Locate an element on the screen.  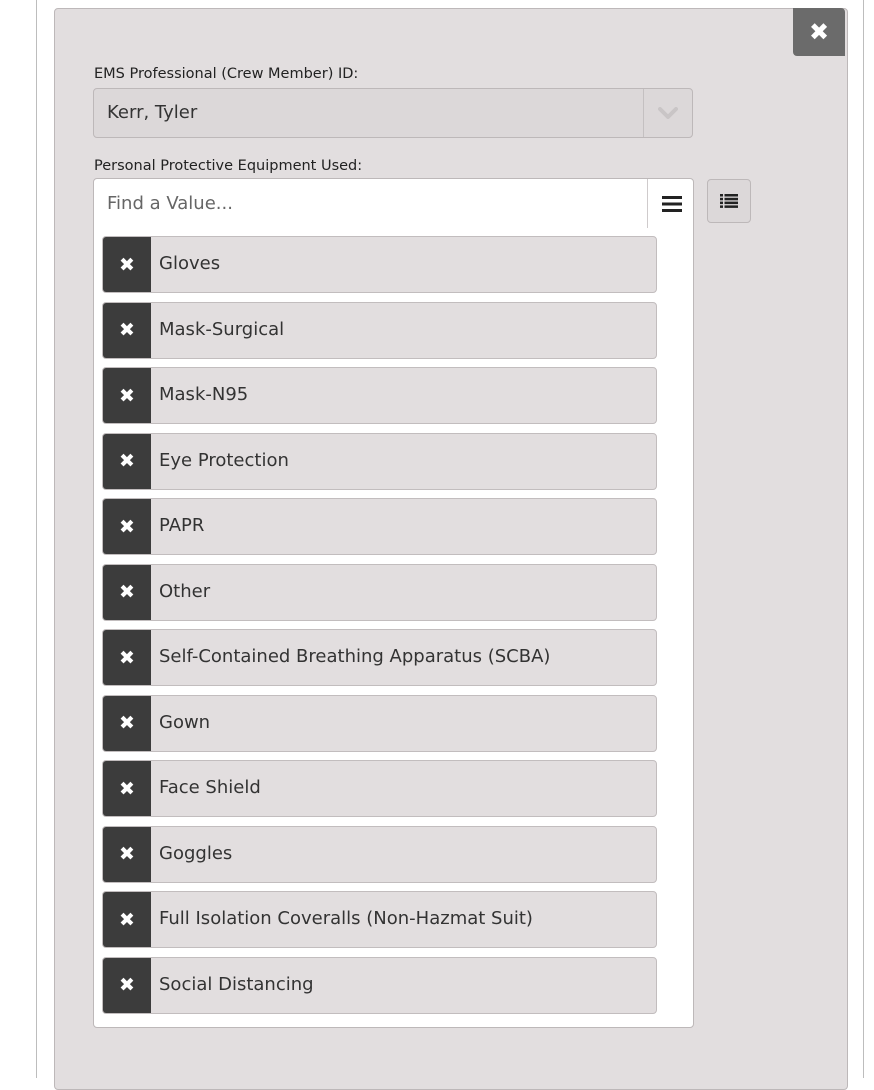
chip-label: Mask-N95 is located at coordinates (204, 394).